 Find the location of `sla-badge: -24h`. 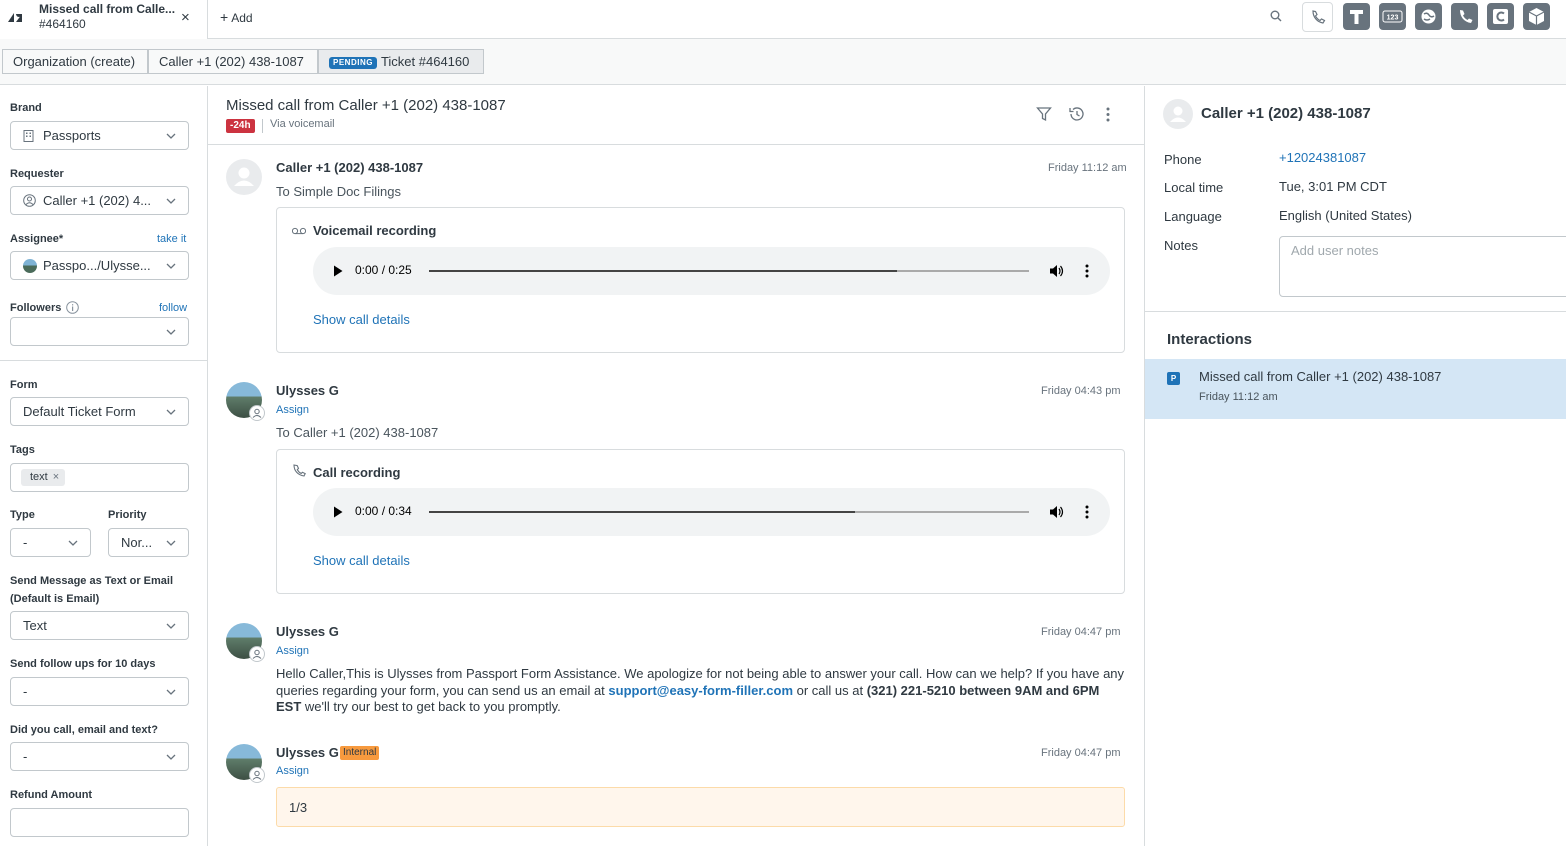

sla-badge: -24h is located at coordinates (240, 126).